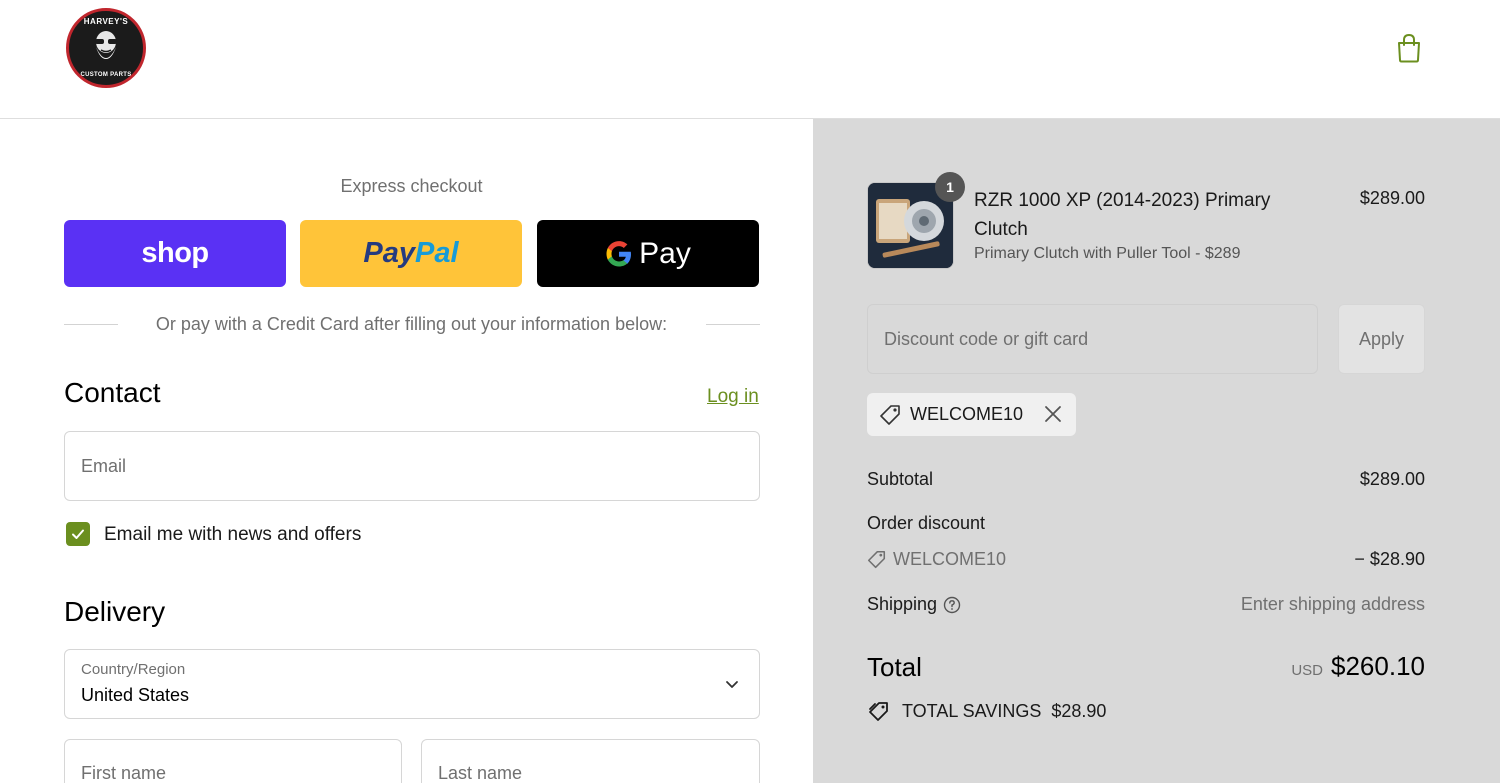  Describe the element at coordinates (233, 761) in the screenshot. I see `first-name-field: First name` at that location.